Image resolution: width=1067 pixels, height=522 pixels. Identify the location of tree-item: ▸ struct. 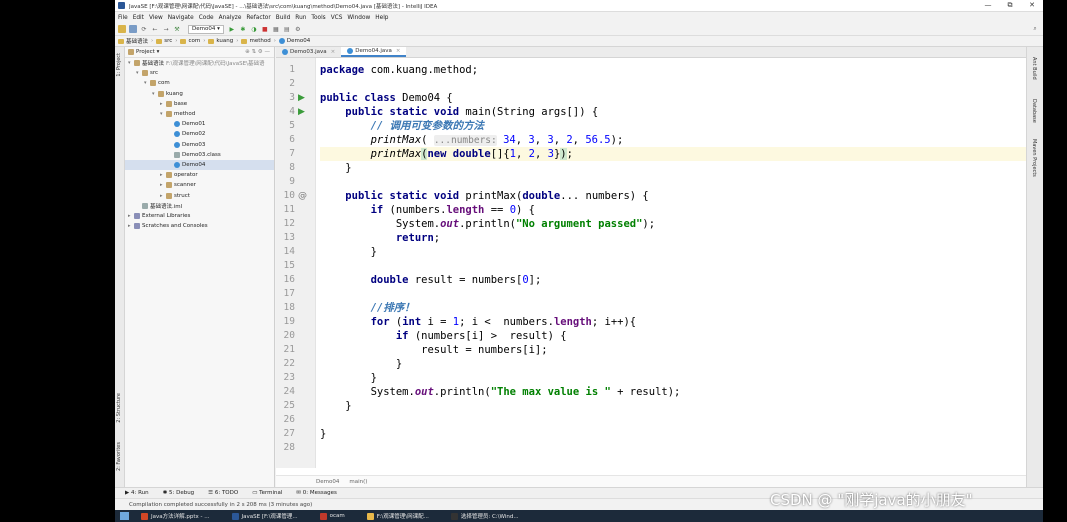
(199, 195).